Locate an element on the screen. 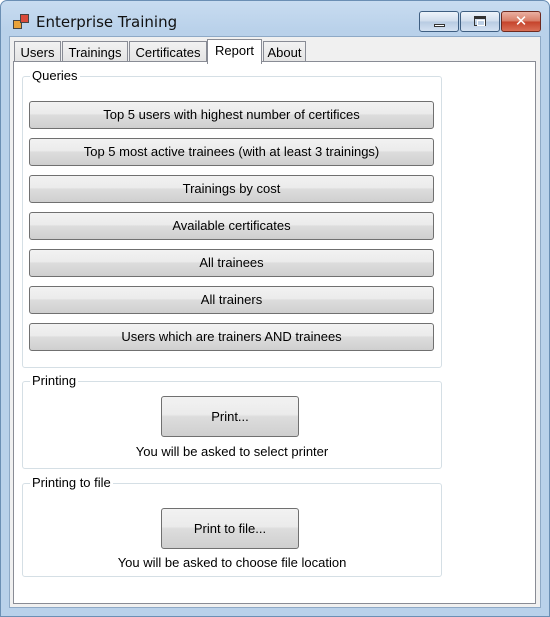 This screenshot has height=617, width=550. tab-about: About is located at coordinates (284, 52).